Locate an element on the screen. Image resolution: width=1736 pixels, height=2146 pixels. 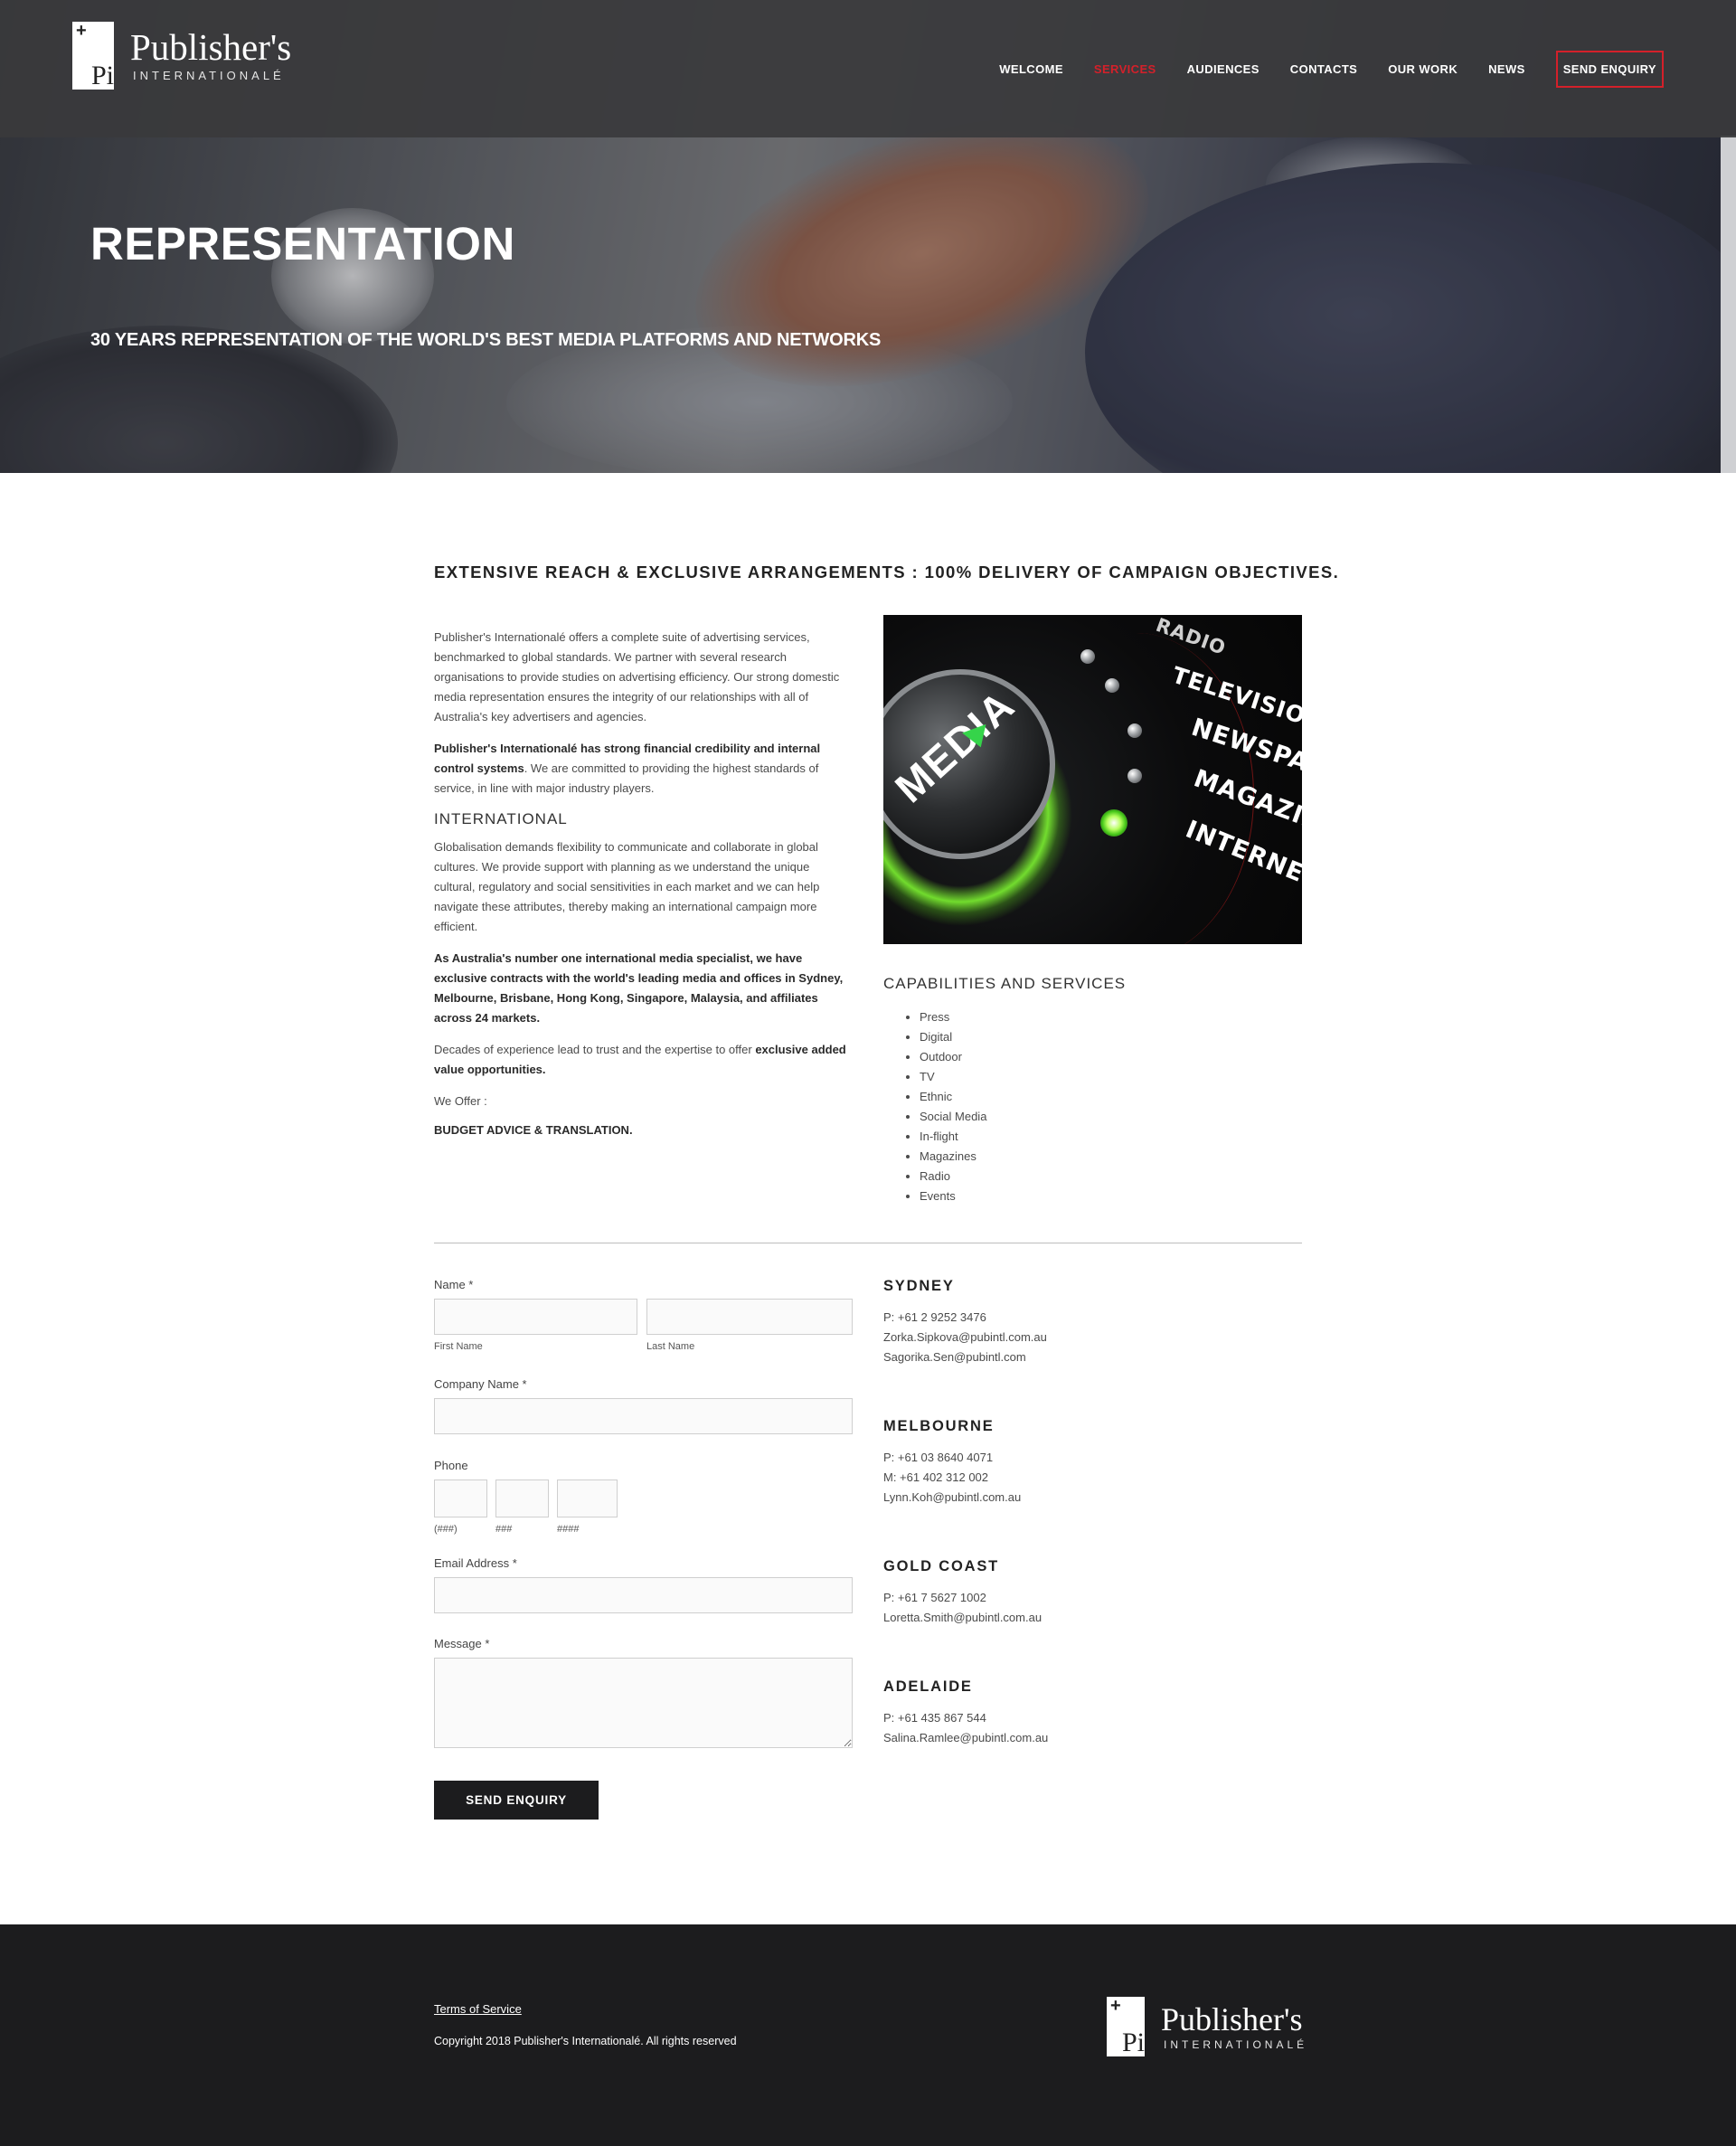
hero-edge is located at coordinates (1729, 304).